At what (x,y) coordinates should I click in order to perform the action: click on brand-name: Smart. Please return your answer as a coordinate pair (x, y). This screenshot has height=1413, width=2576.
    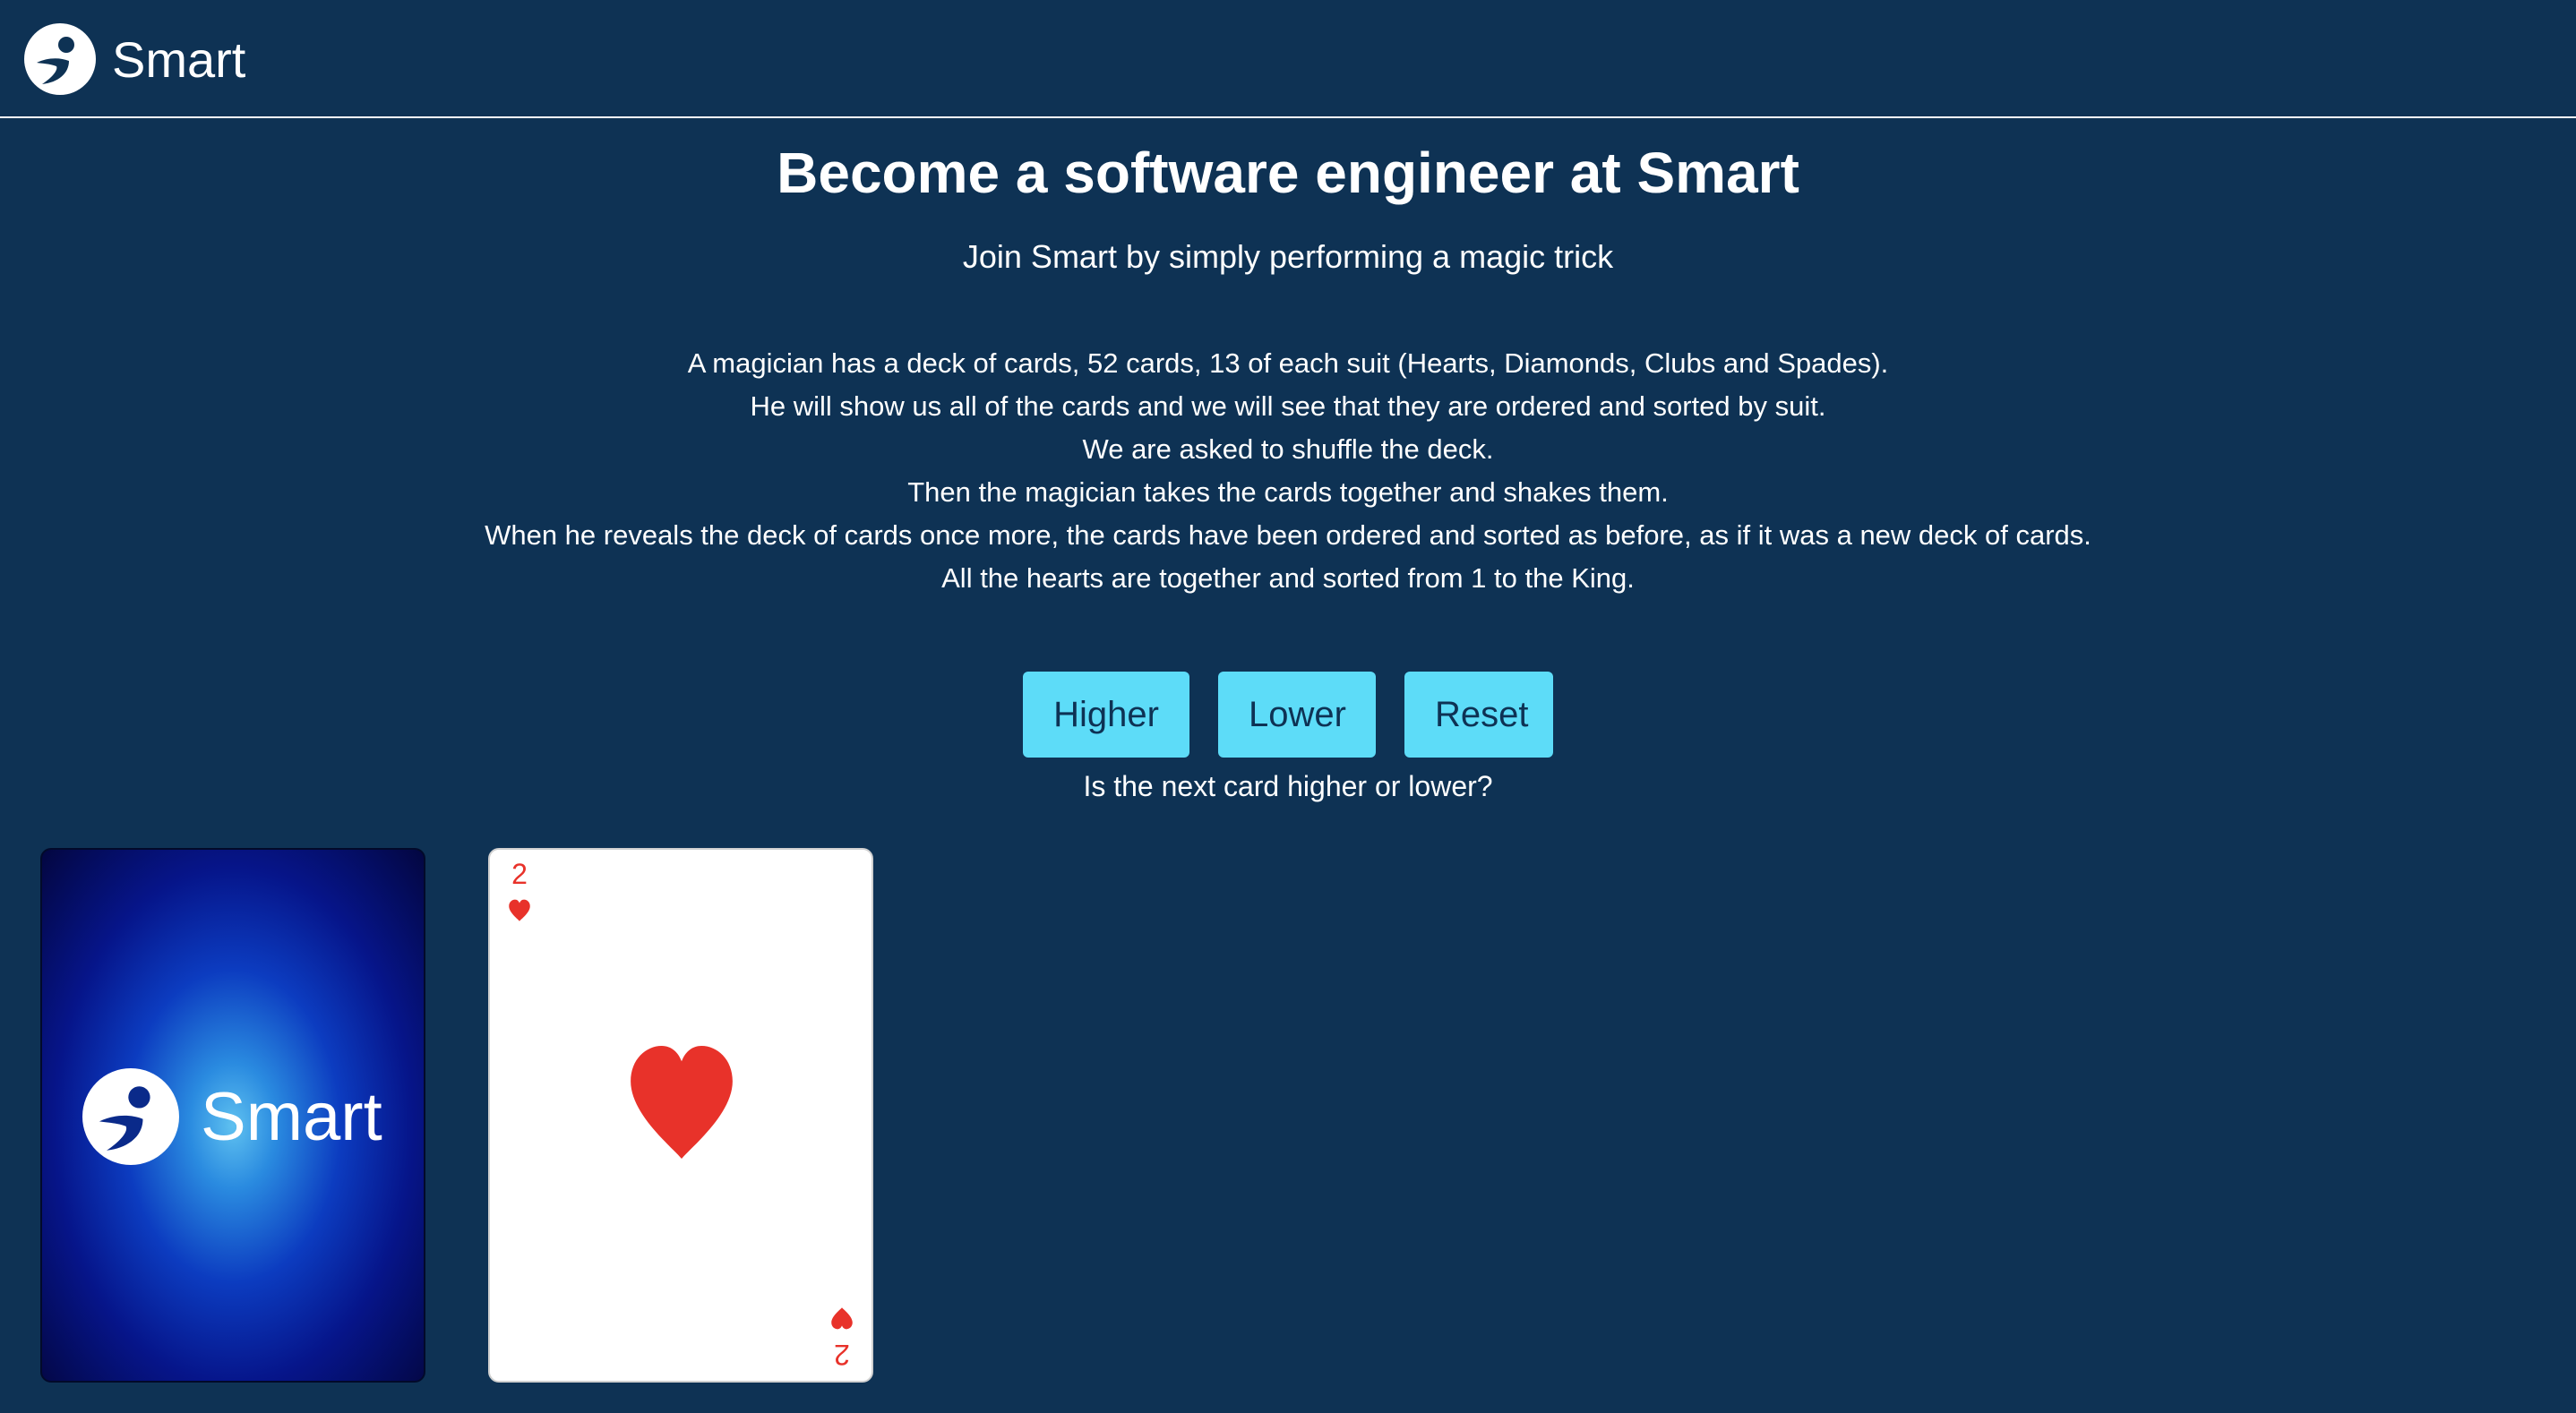
    Looking at the image, I should click on (179, 59).